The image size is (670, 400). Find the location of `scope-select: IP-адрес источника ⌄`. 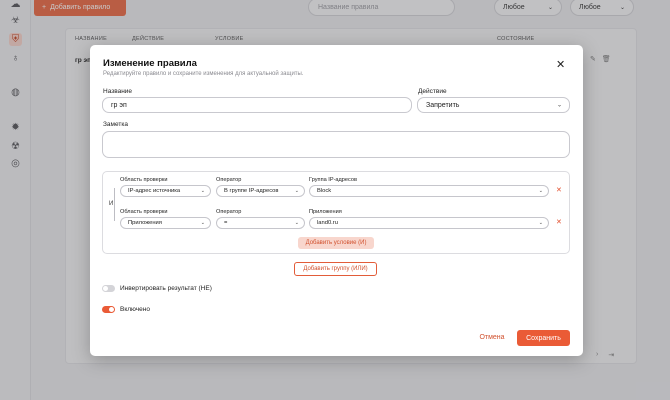

scope-select: IP-адрес источника ⌄ is located at coordinates (165, 191).